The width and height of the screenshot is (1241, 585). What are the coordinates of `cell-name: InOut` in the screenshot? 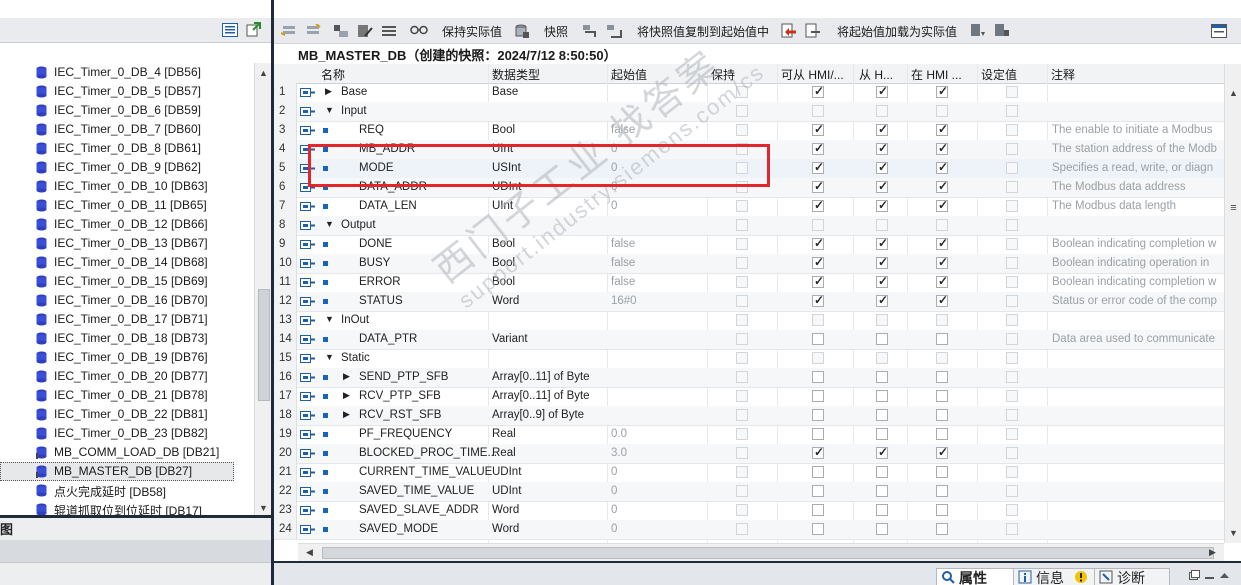 It's located at (355, 320).